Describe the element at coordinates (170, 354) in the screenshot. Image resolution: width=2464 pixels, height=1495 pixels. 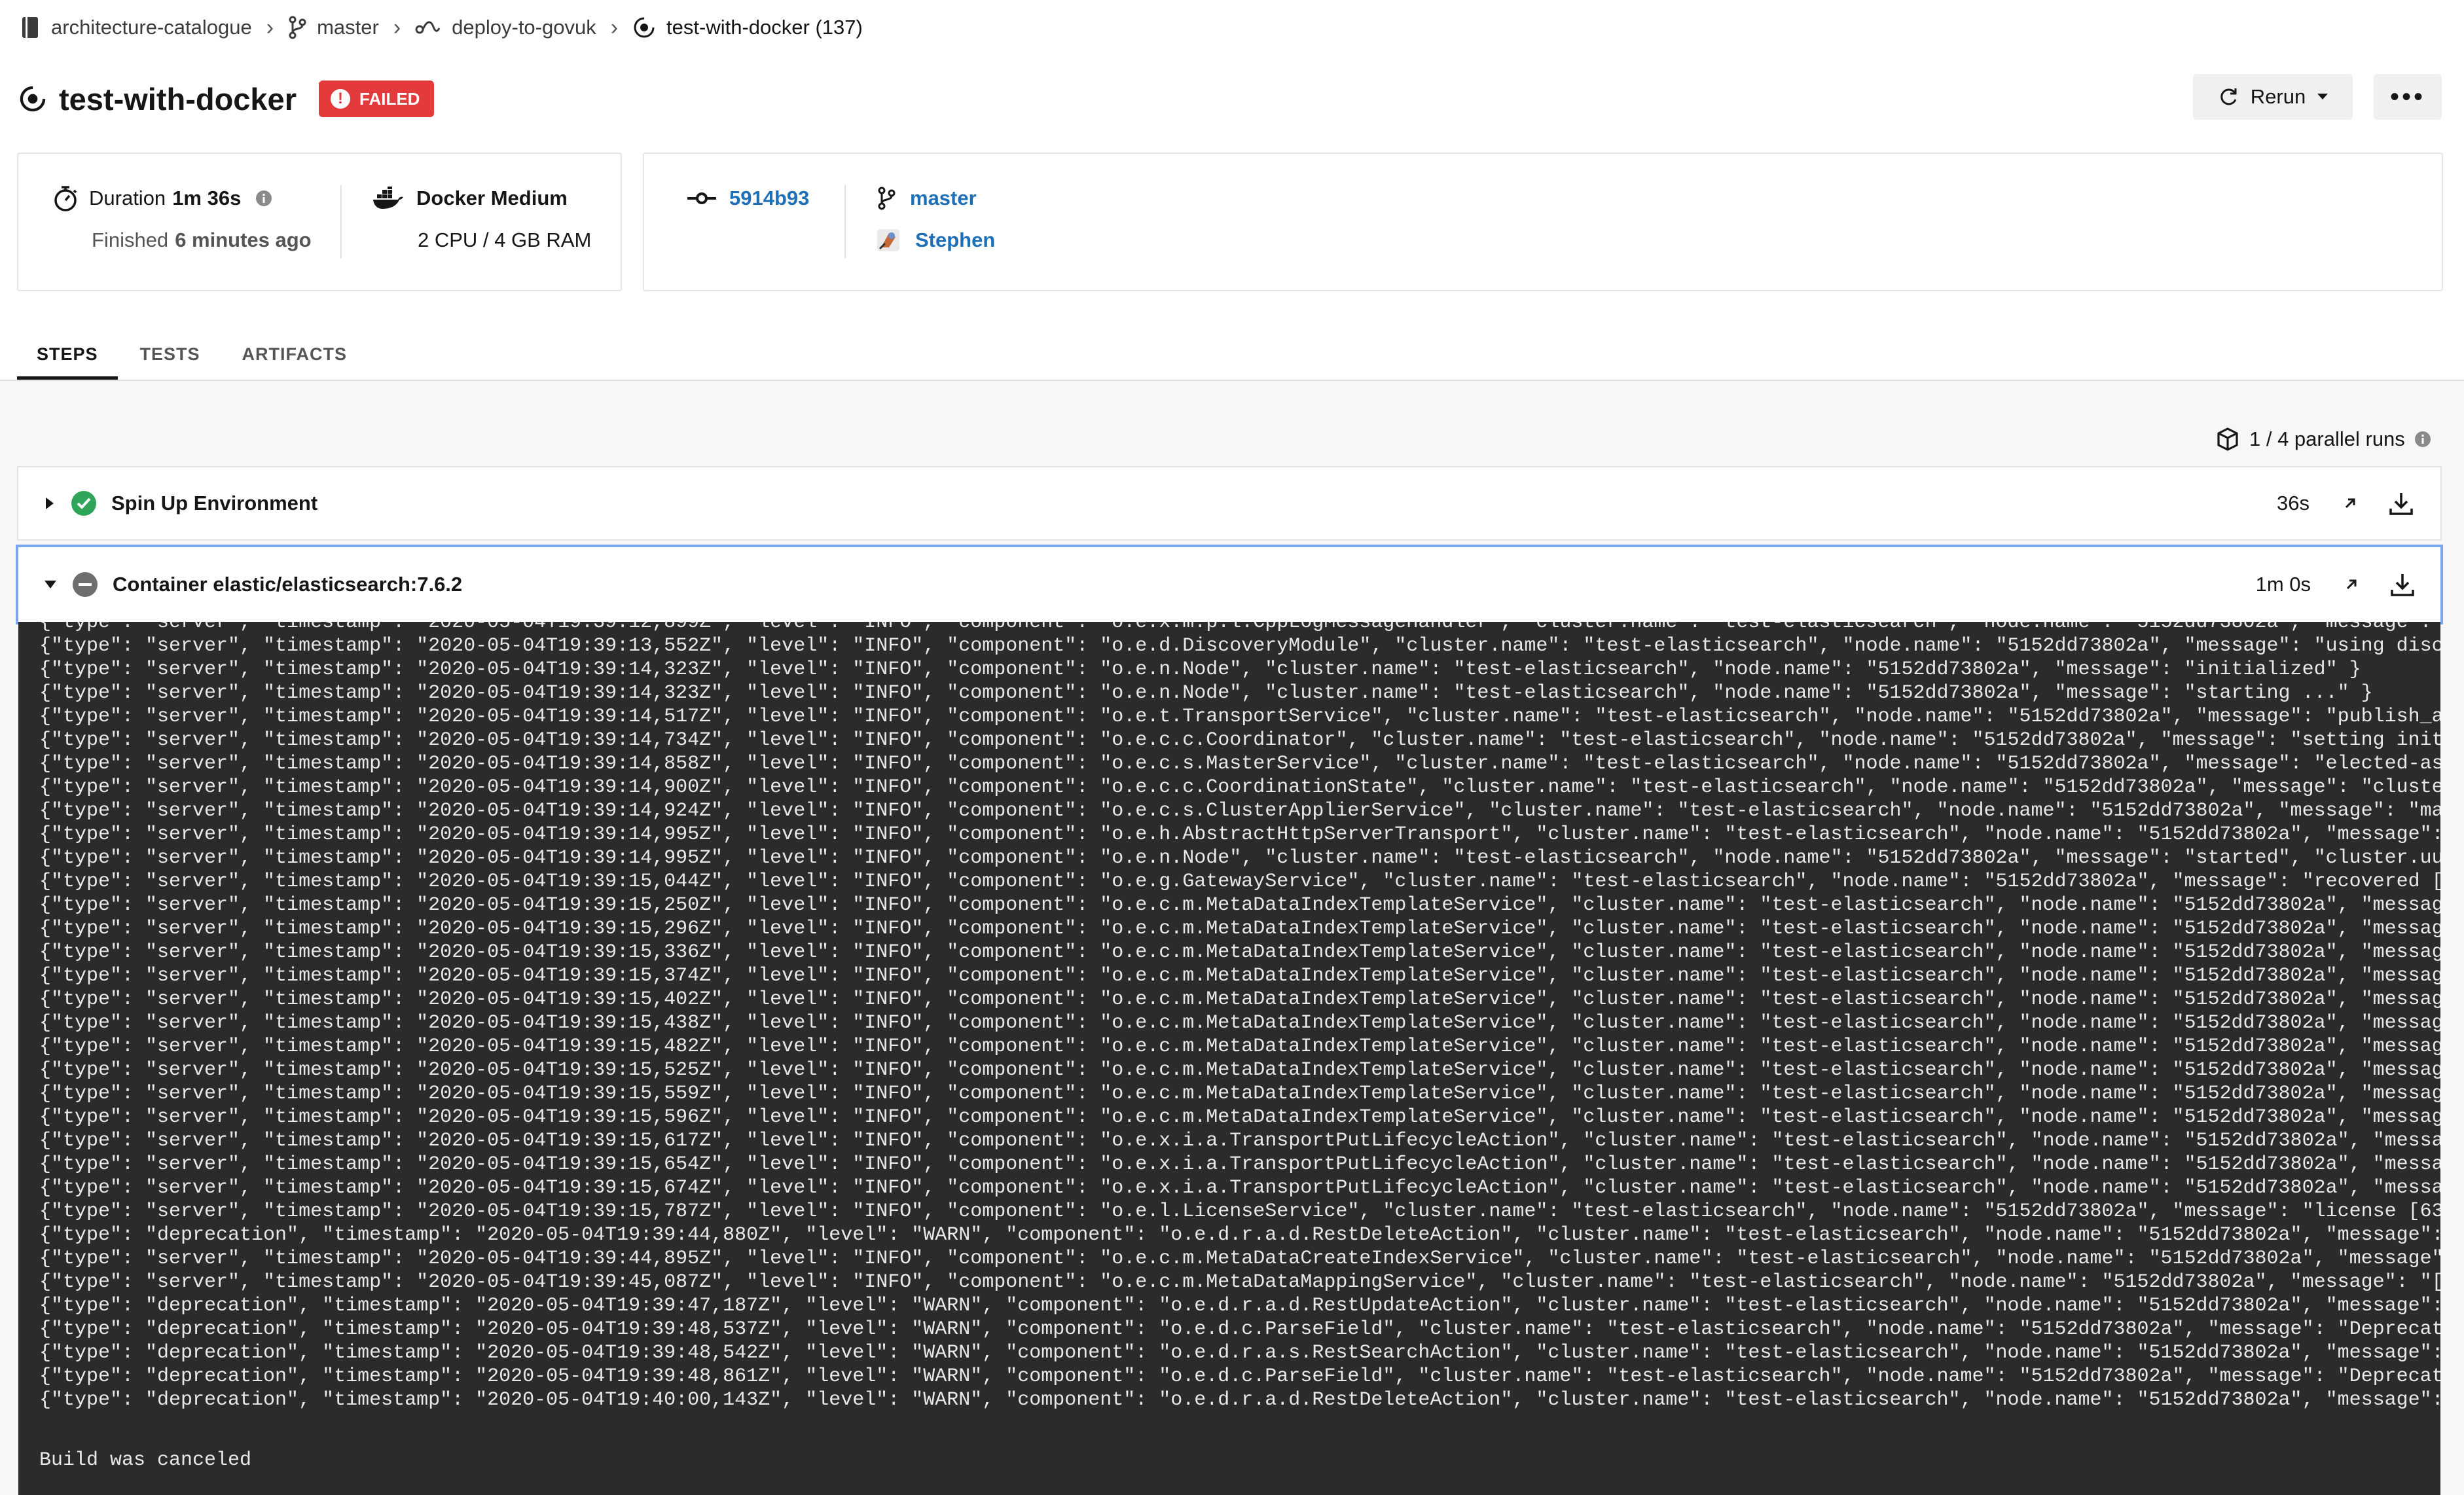
I see `tab-tests: TESTS` at that location.